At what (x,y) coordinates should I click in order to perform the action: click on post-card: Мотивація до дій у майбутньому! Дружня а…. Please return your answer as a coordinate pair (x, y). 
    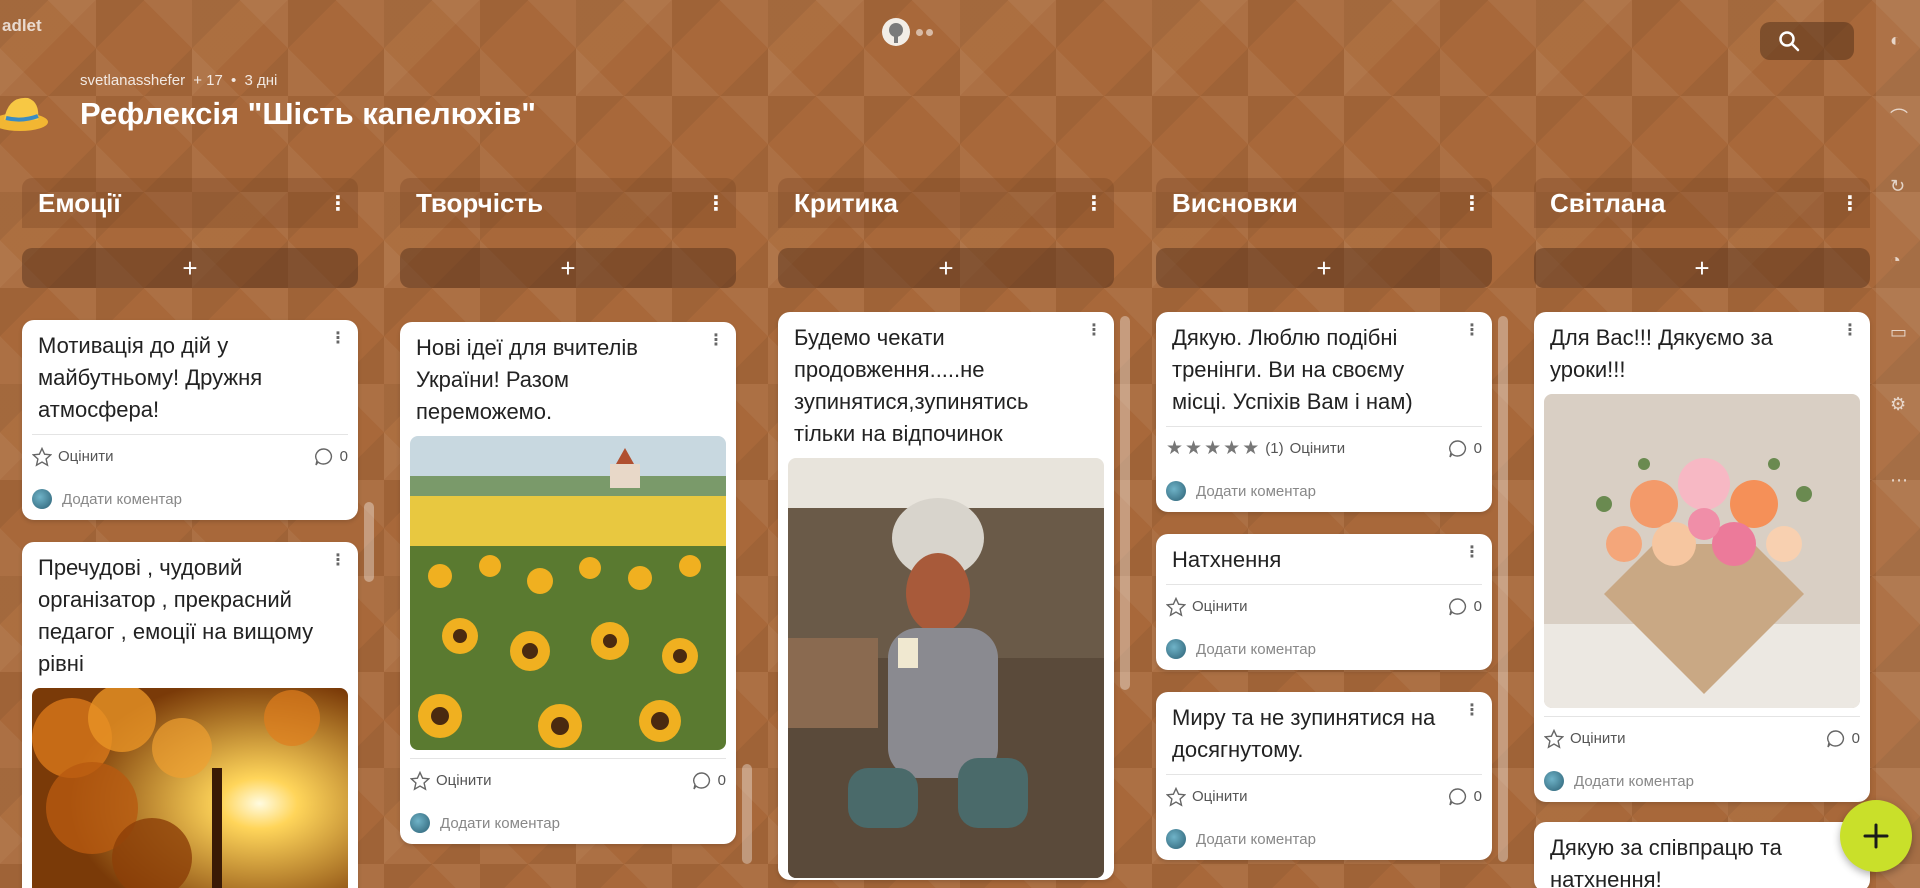
    Looking at the image, I should click on (190, 420).